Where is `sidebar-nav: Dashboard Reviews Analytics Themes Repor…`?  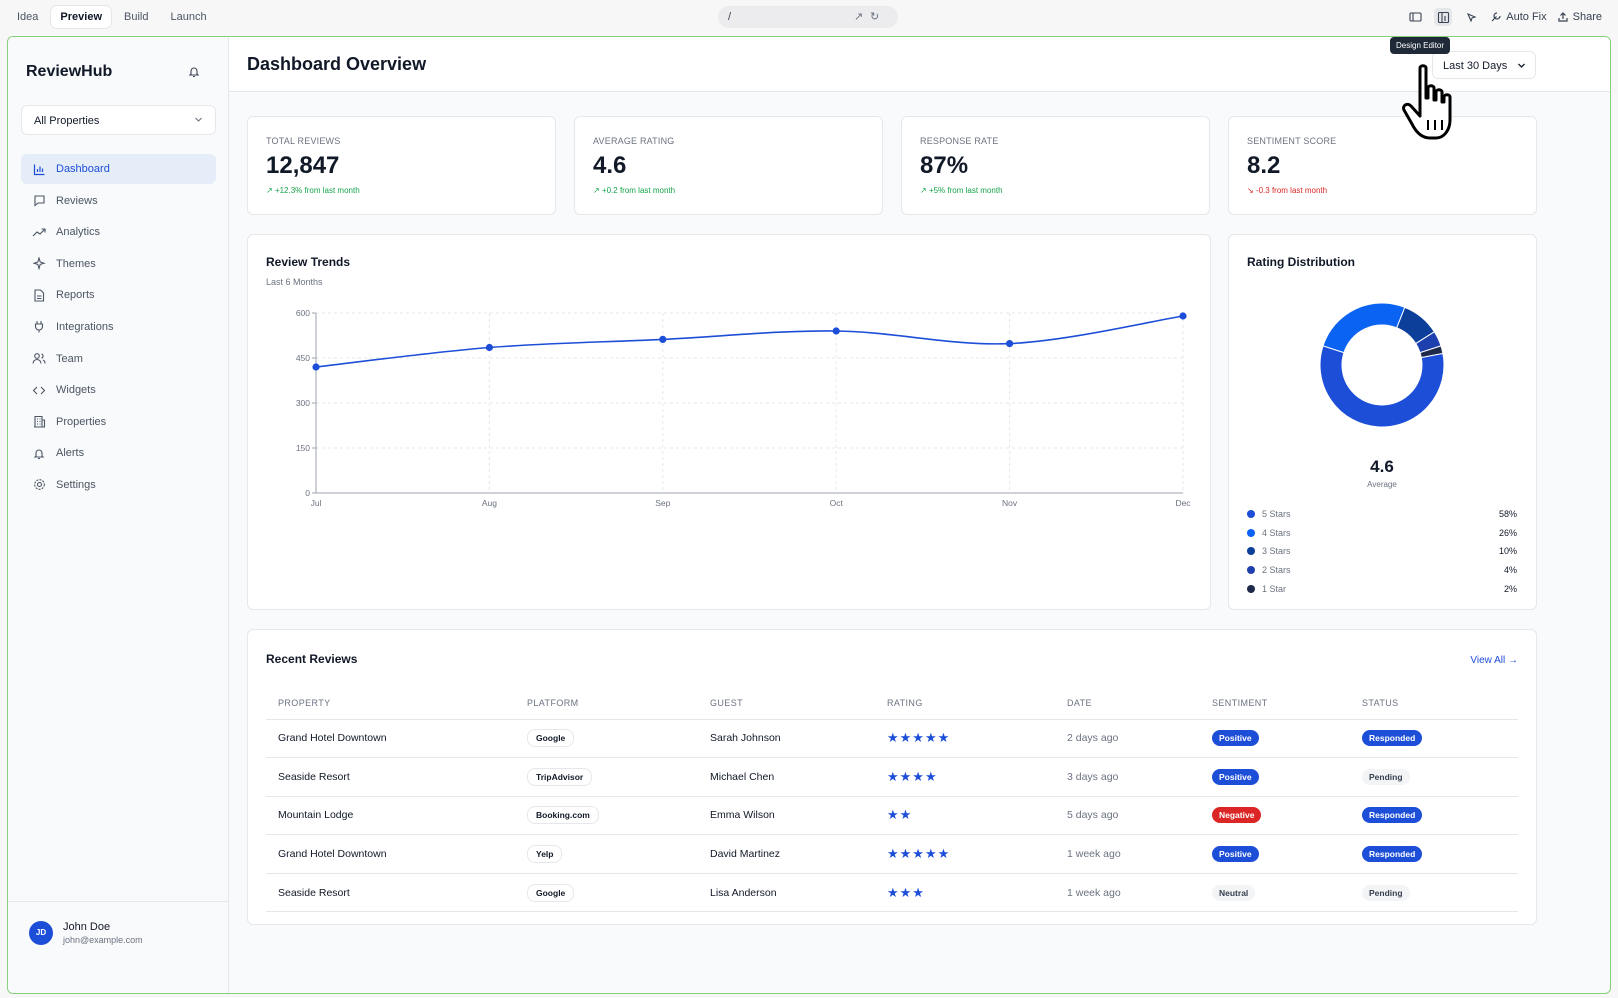 sidebar-nav: Dashboard Reviews Analytics Themes Repor… is located at coordinates (118, 328).